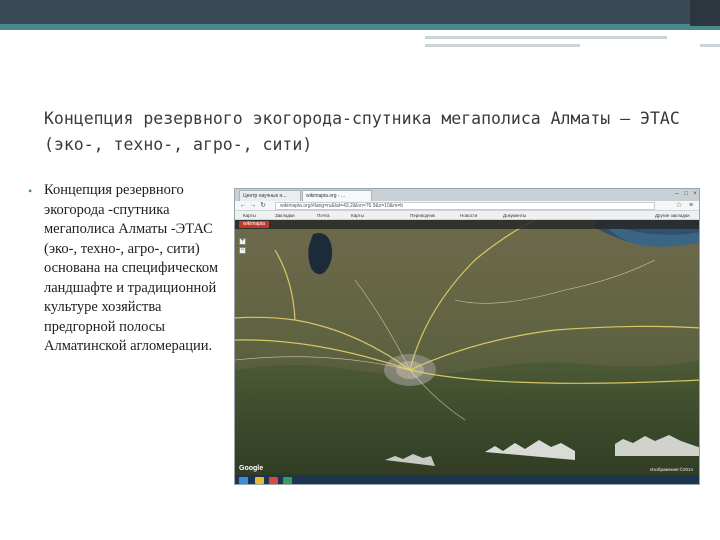  Describe the element at coordinates (360, 27) in the screenshot. I see `slide-header-accent` at that location.